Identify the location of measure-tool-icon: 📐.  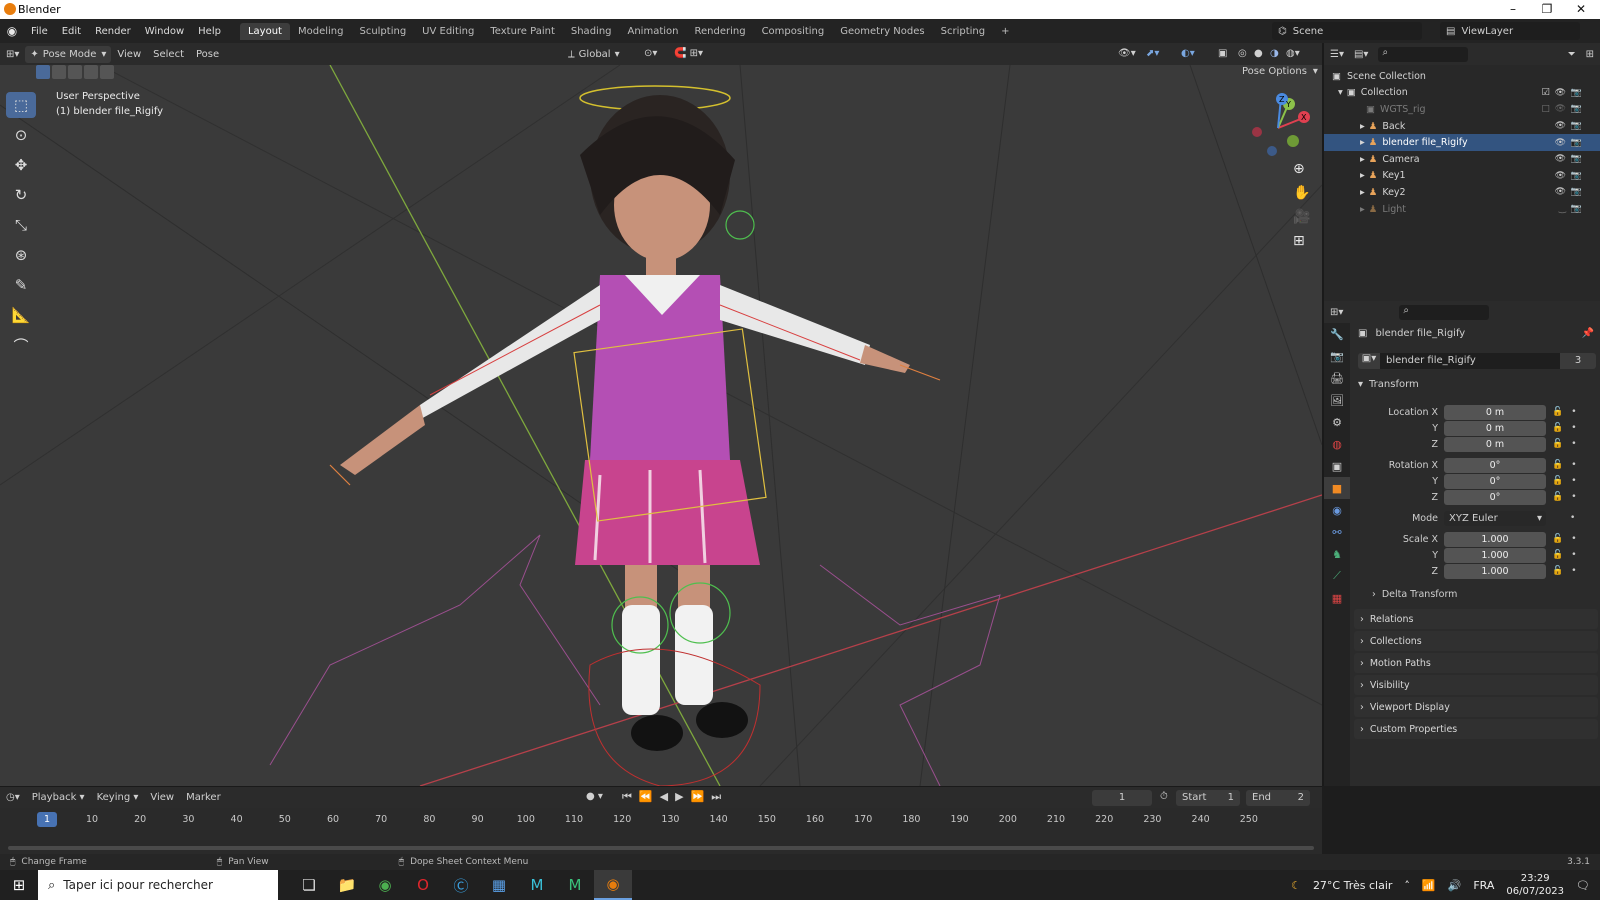
(21, 315).